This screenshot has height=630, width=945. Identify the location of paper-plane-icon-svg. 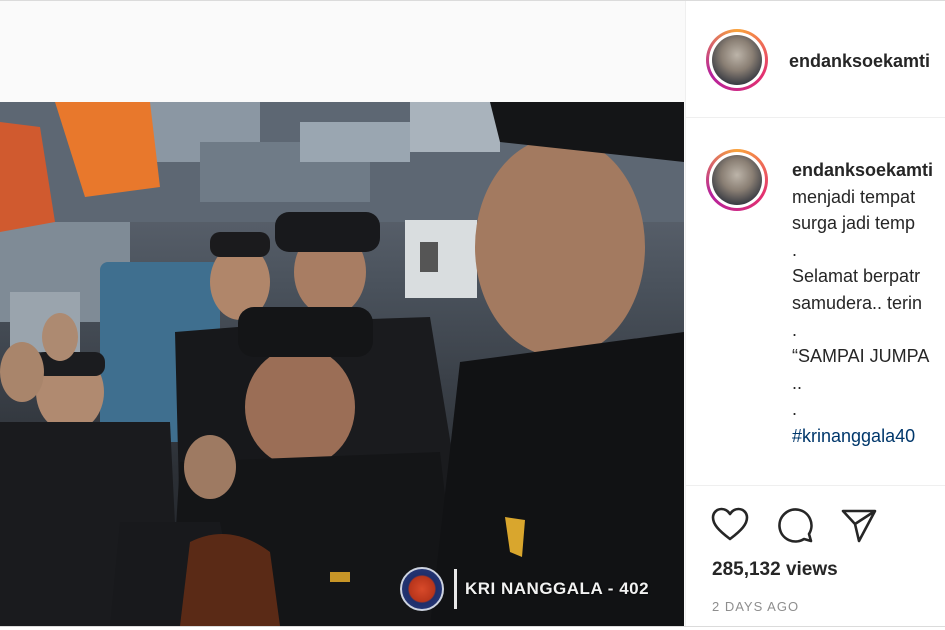
(859, 526).